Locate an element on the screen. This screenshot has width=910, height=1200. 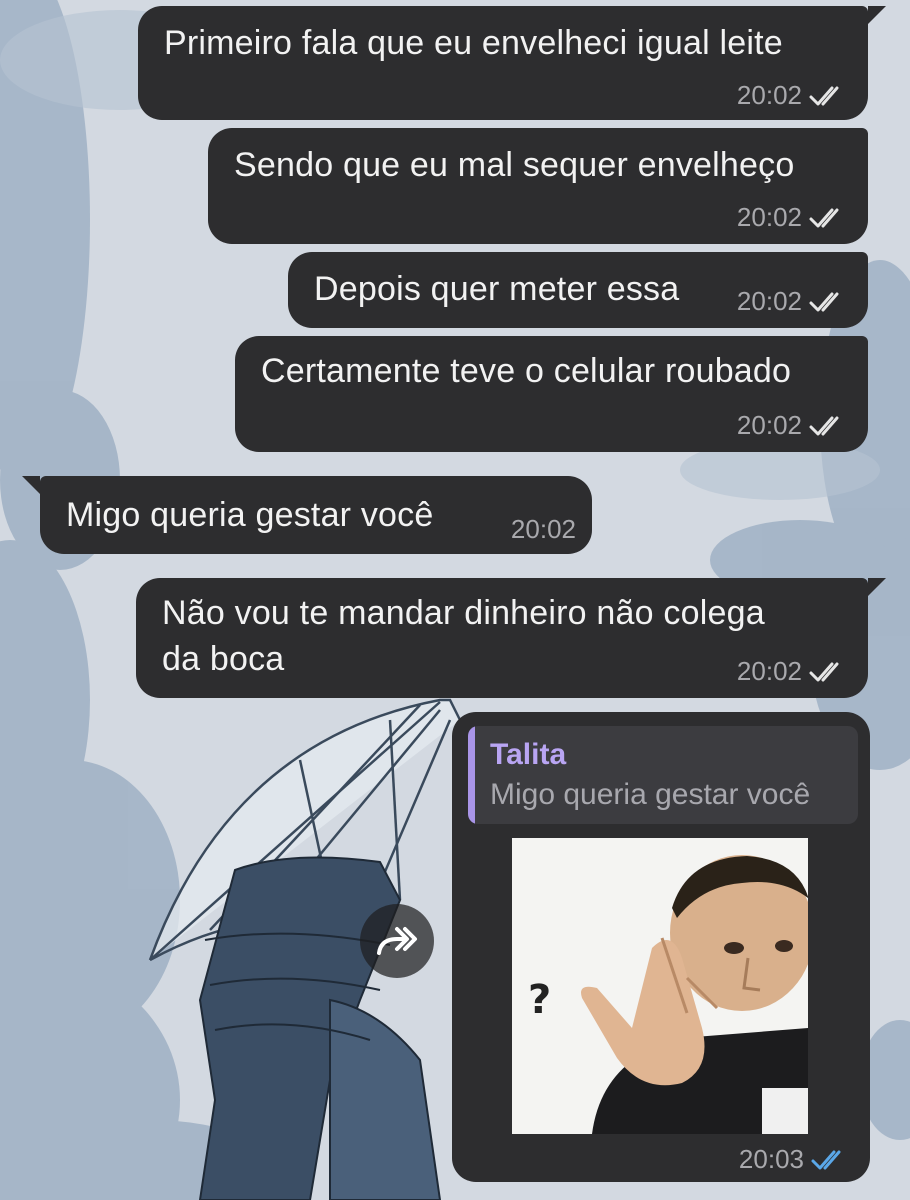
forward-arrow-icon is located at coordinates (397, 941).